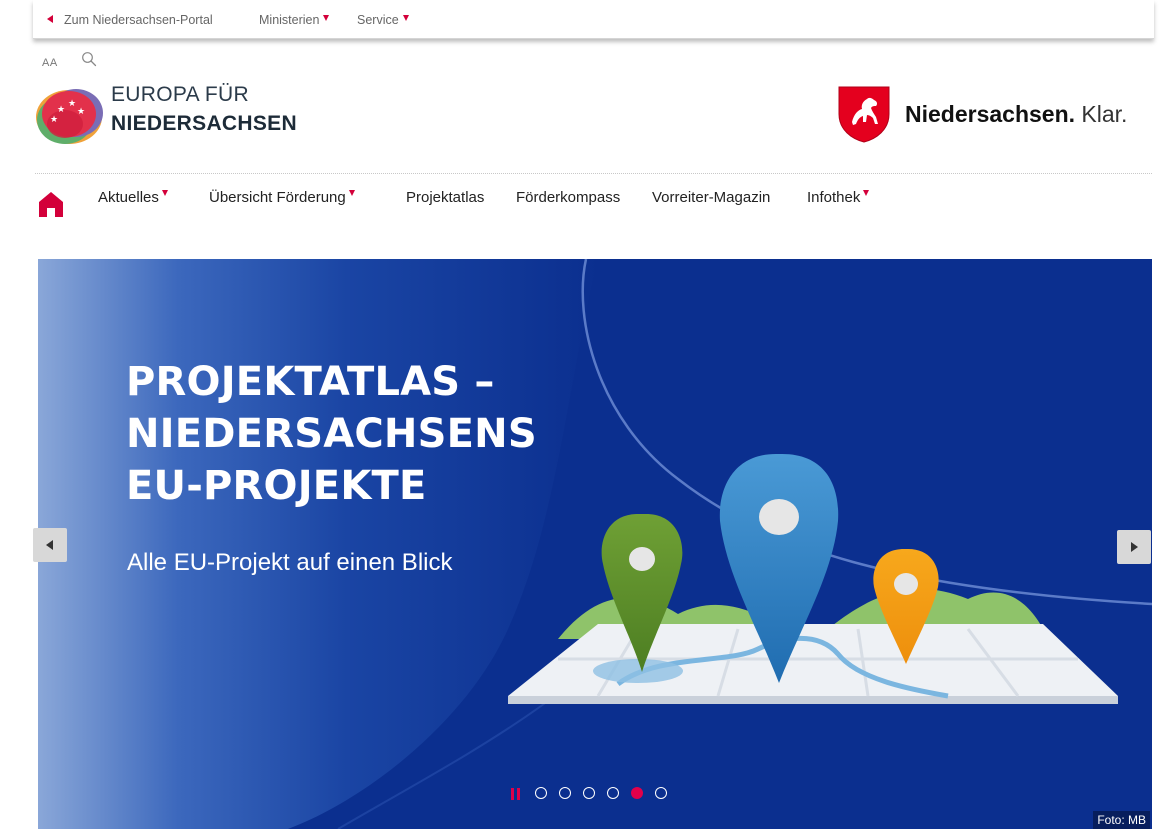  I want to click on nav-infothek: Infothek, so click(838, 197).